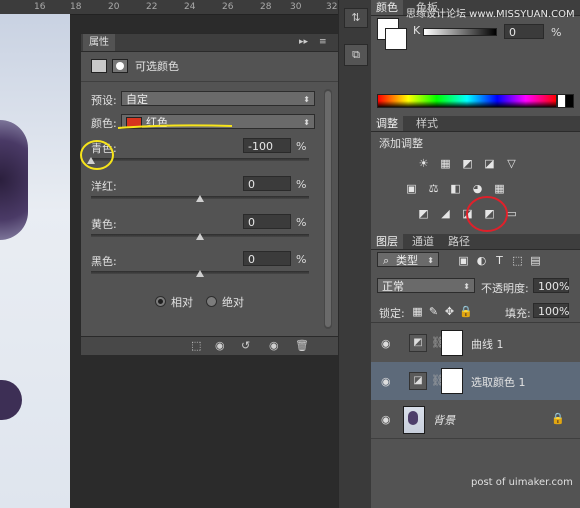 The width and height of the screenshot is (580, 508). What do you see at coordinates (175, 126) in the screenshot?
I see `yellow-underline` at bounding box center [175, 126].